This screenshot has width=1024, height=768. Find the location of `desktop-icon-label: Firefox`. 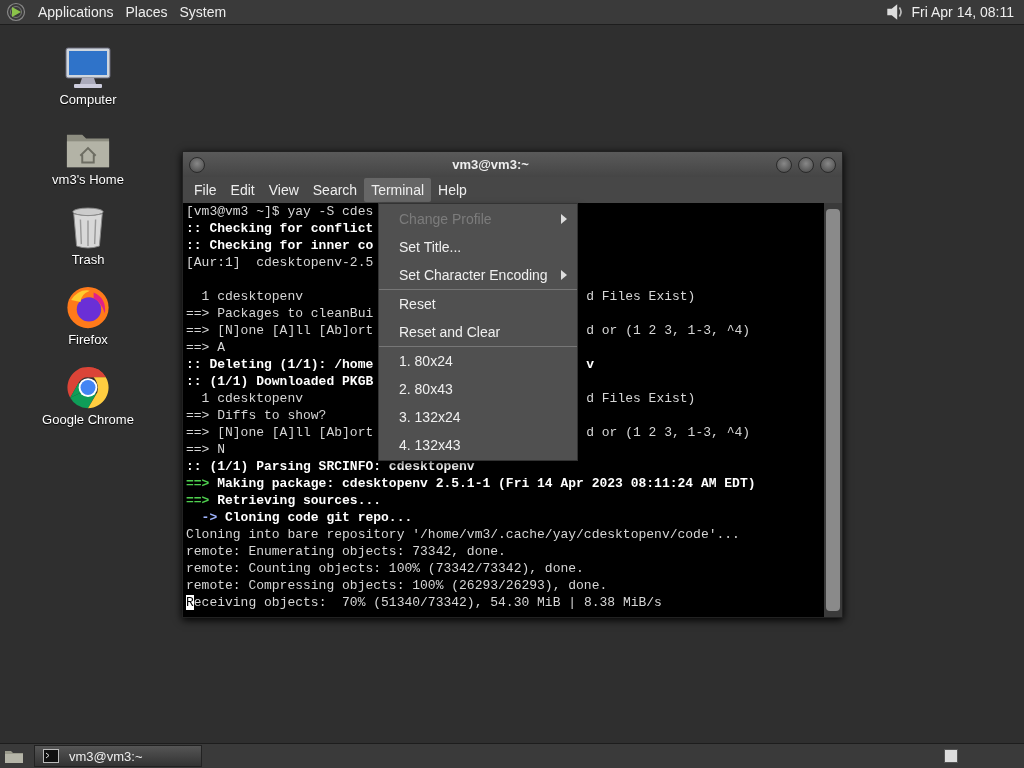

desktop-icon-label: Firefox is located at coordinates (88, 339).